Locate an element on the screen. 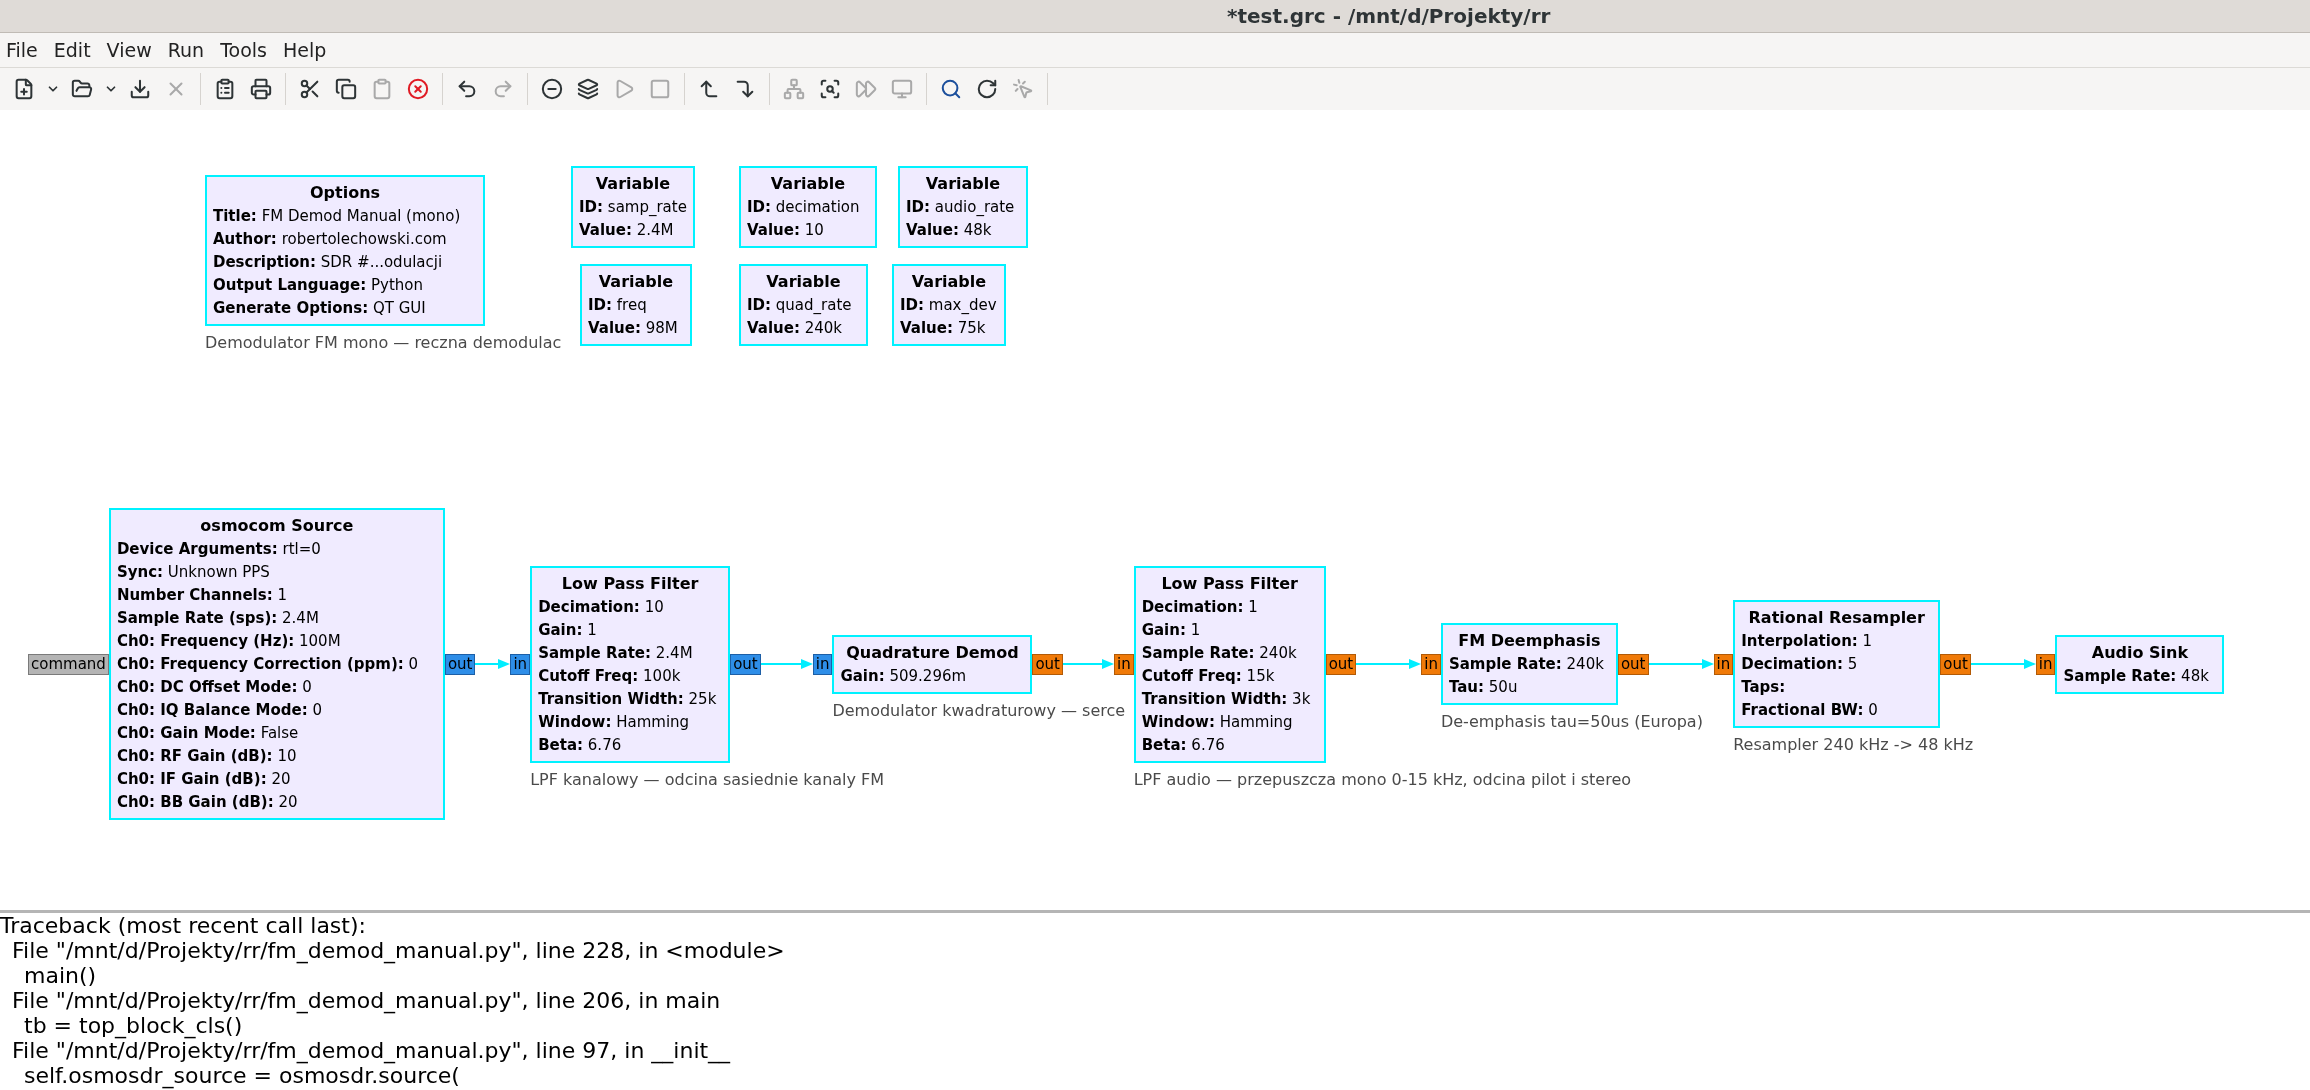  block-parameter: Ch0: IF Gain (dB): 20 is located at coordinates (204, 779).